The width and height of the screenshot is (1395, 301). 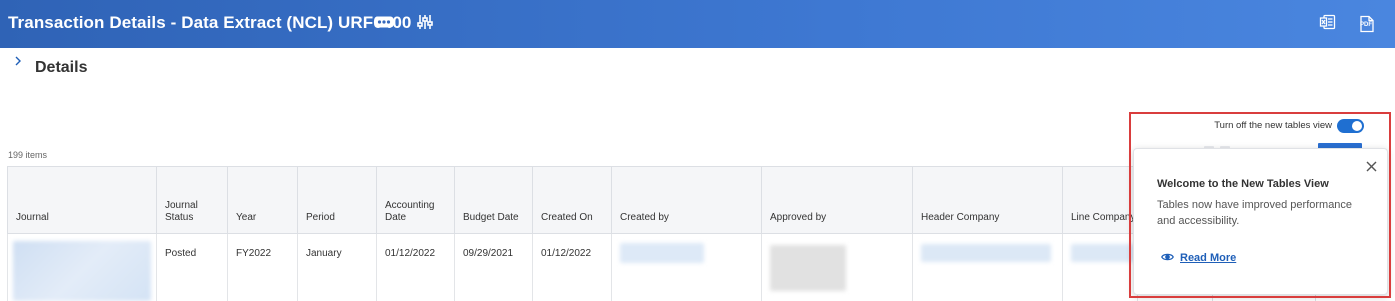 What do you see at coordinates (415, 267) in the screenshot?
I see `cell-accounting-date: 01/12/2022` at bounding box center [415, 267].